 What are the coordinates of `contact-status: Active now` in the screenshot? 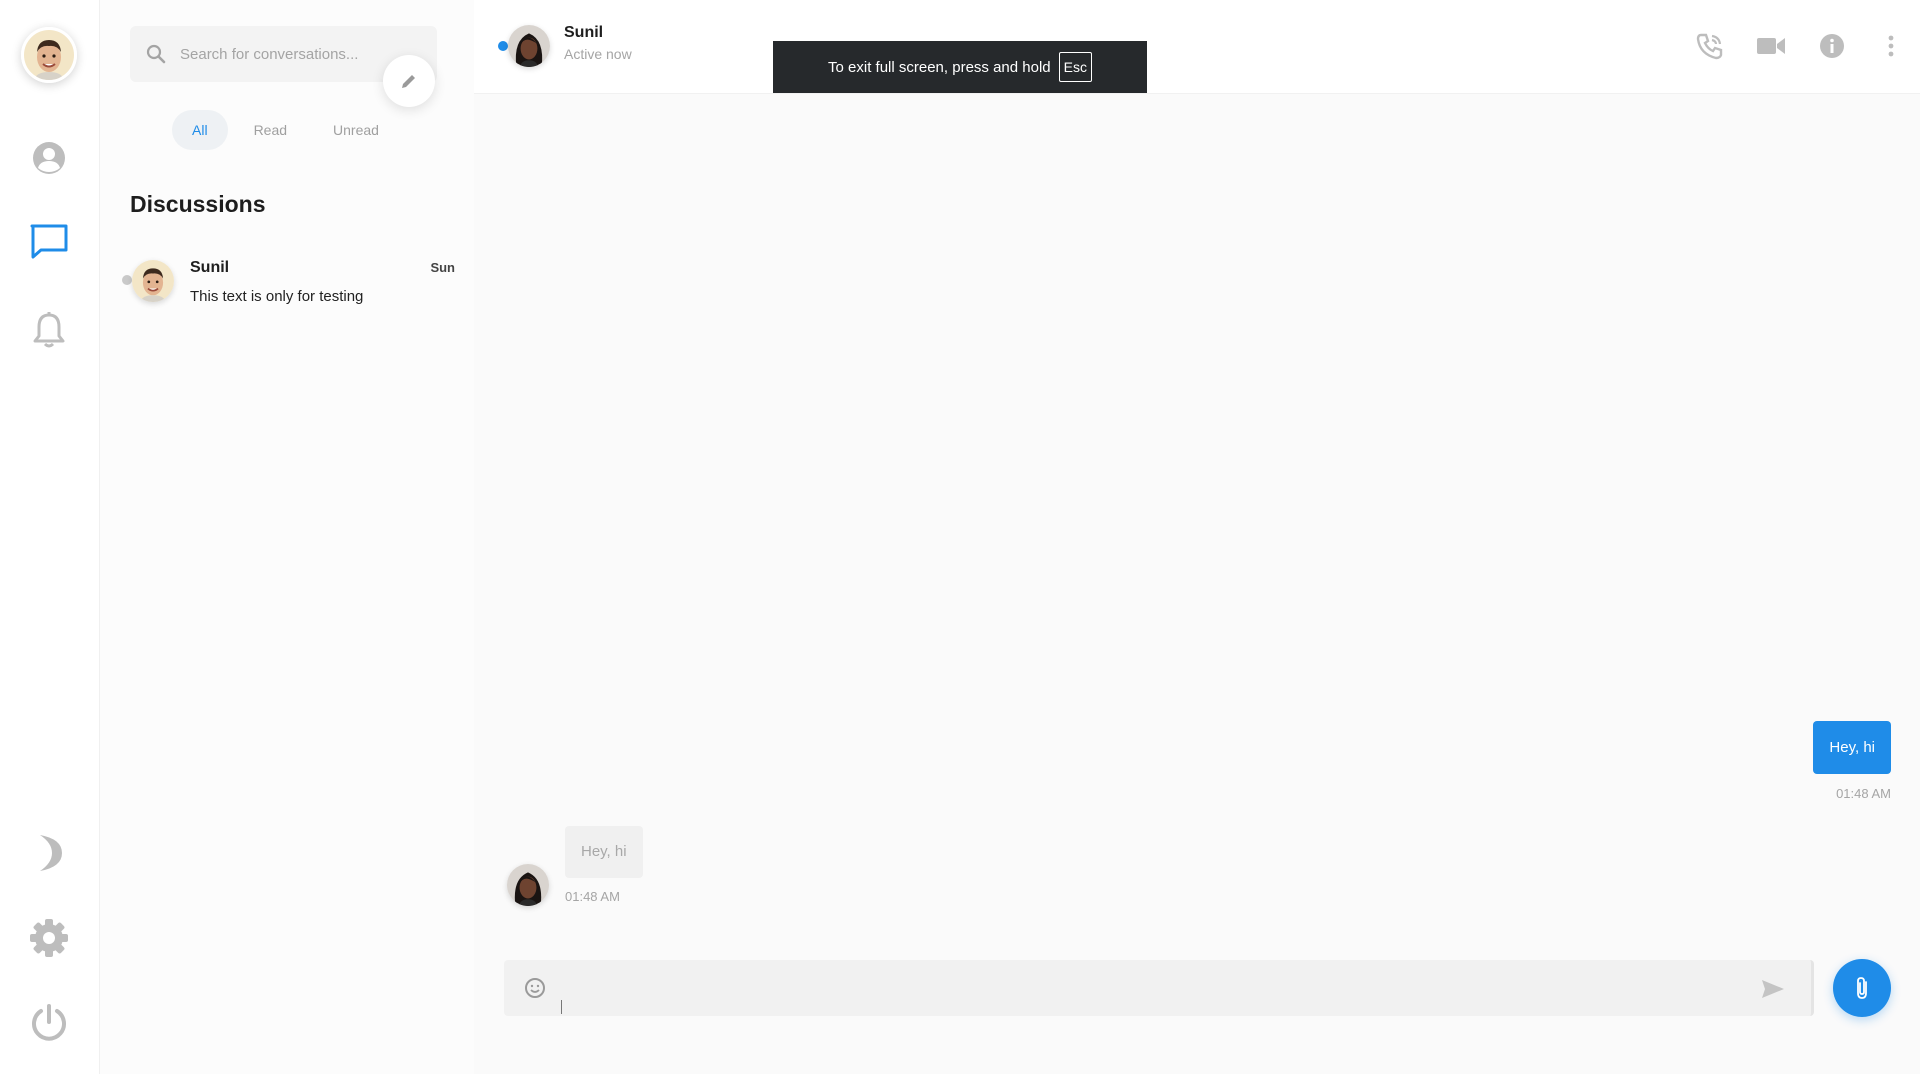 It's located at (598, 54).